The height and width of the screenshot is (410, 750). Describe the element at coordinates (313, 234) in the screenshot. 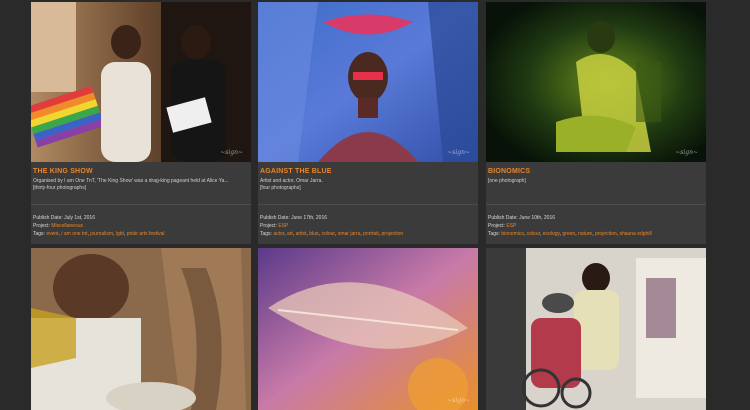

I see `tag-link: blue` at that location.